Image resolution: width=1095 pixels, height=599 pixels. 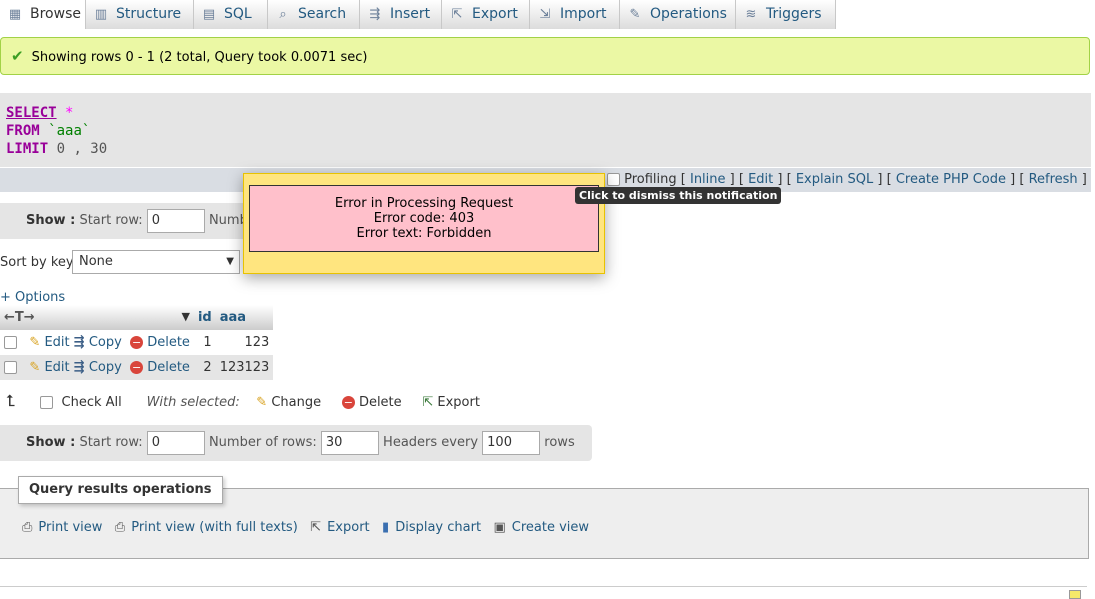 I want to click on create-view-icon: ▣, so click(x=499, y=527).